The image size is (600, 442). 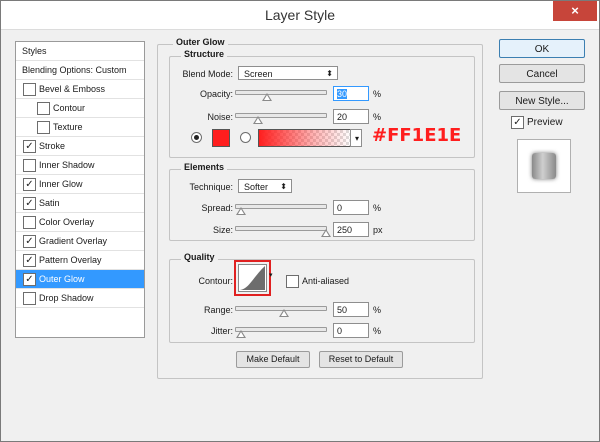 I want to click on structure-label: Structure, so click(x=204, y=54).